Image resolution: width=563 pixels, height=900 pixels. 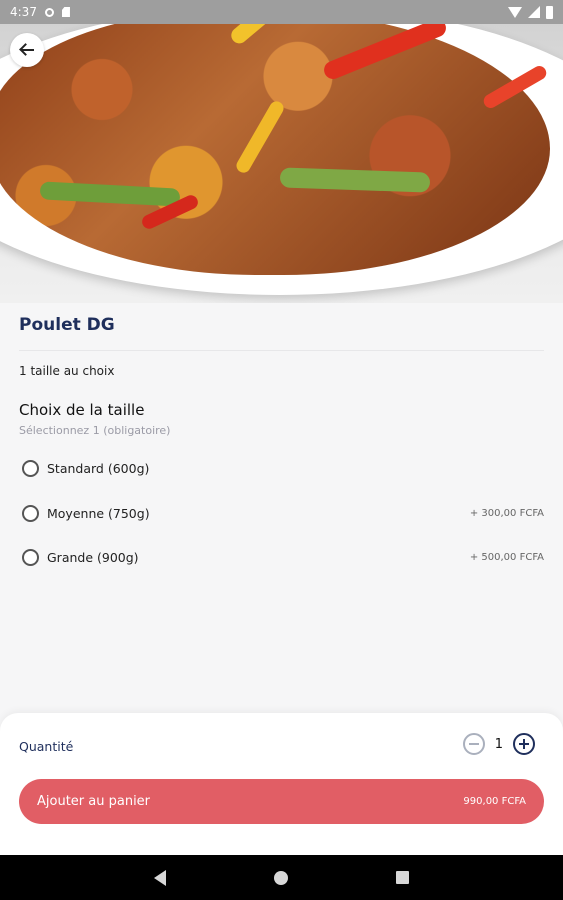 I want to click on size-option-moyenne: Moyenne (750g) + 300,00 FCFA, so click(x=281, y=513).